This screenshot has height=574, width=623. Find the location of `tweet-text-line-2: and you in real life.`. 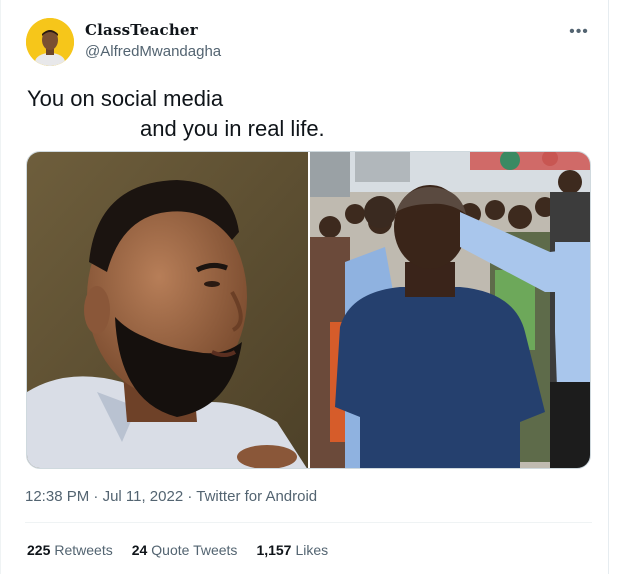

tweet-text-line-2: and you in real life. is located at coordinates (232, 128).